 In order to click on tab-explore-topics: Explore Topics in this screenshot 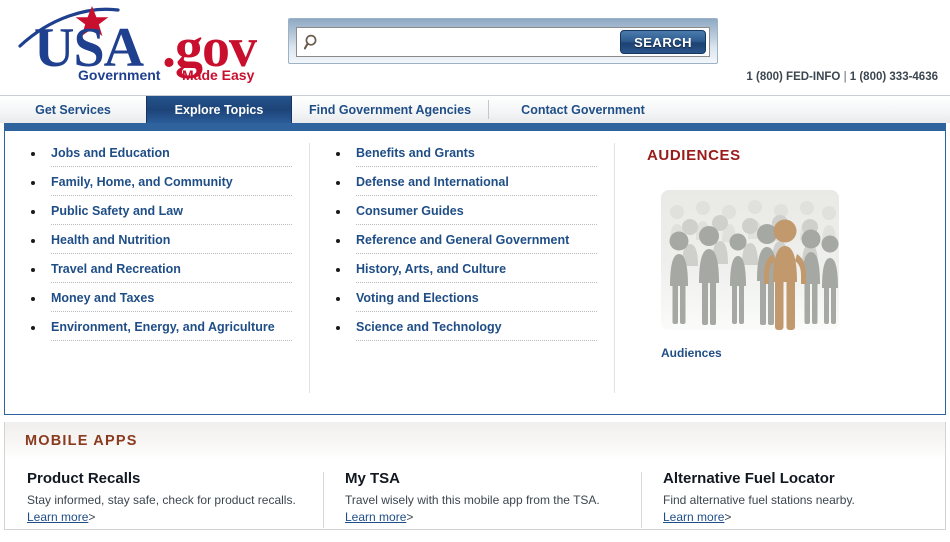, I will do `click(219, 109)`.